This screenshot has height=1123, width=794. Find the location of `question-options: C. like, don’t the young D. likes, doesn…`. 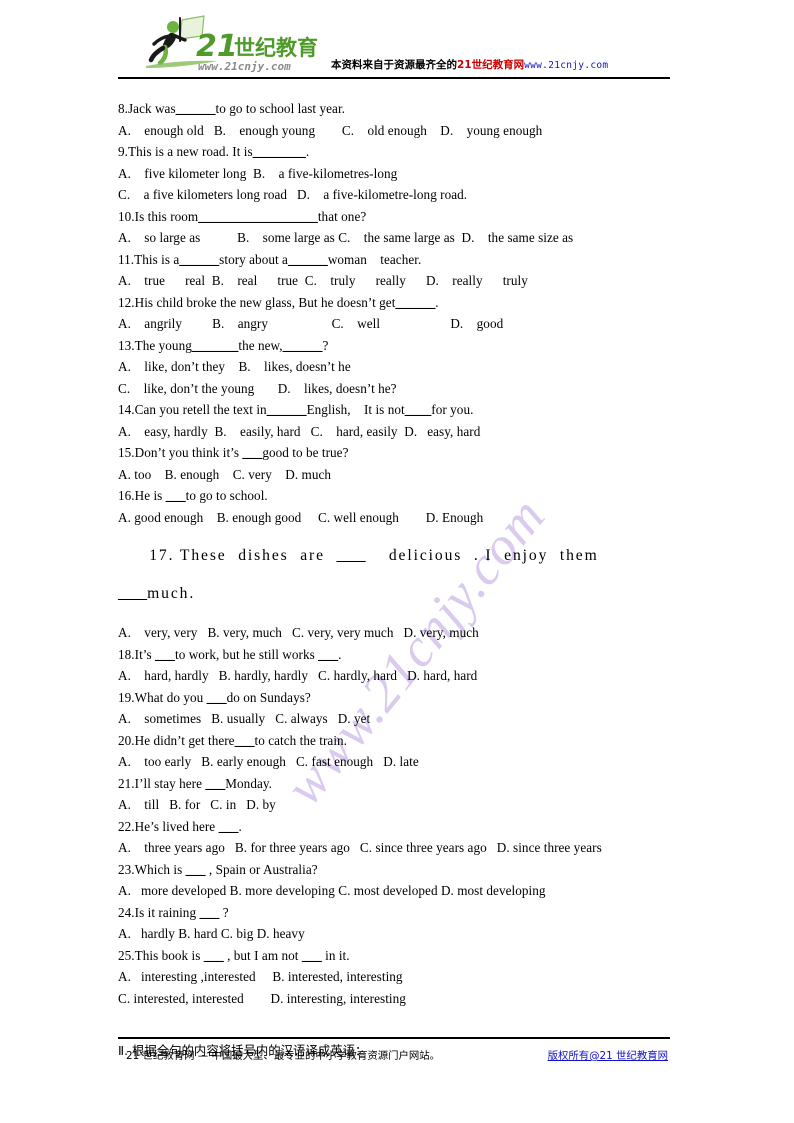

question-options: C. like, don’t the young D. likes, doesn… is located at coordinates (257, 388).